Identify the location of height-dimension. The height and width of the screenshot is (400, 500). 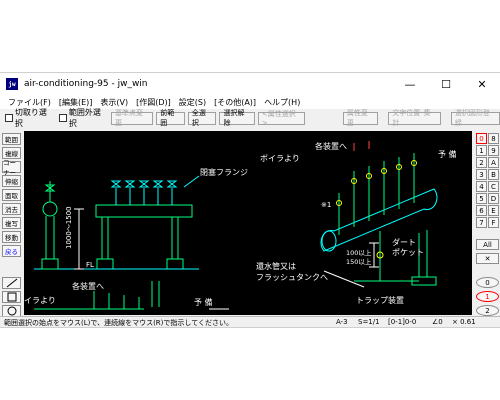
(79, 239).